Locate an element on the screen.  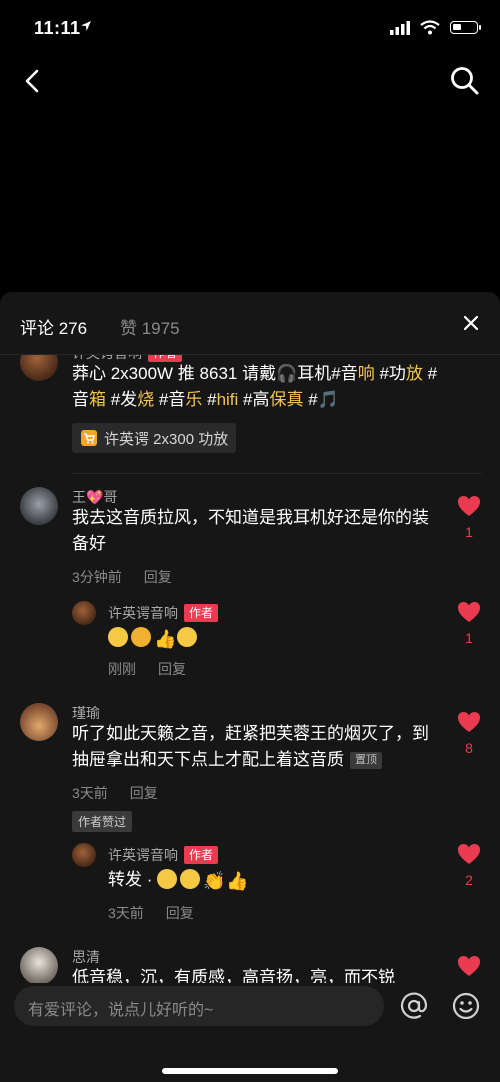
shopping-cart-icon is located at coordinates (89, 438).